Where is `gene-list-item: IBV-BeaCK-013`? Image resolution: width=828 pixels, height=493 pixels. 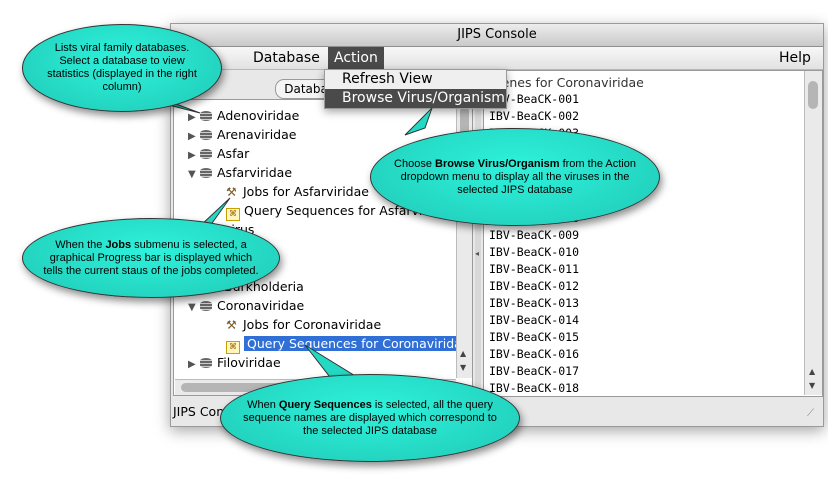
gene-list-item: IBV-BeaCK-013 is located at coordinates (534, 303).